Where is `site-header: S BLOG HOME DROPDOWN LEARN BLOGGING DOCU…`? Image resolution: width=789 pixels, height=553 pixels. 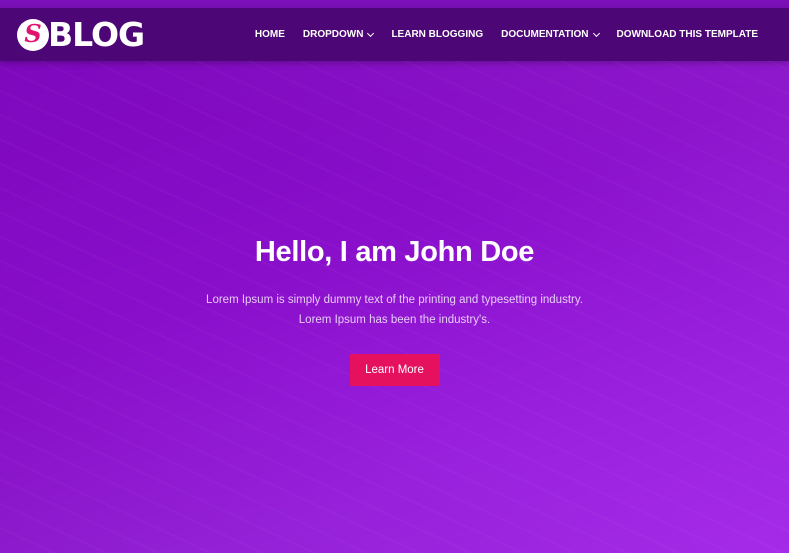 site-header: S BLOG HOME DROPDOWN LEARN BLOGGING DOCU… is located at coordinates (394, 34).